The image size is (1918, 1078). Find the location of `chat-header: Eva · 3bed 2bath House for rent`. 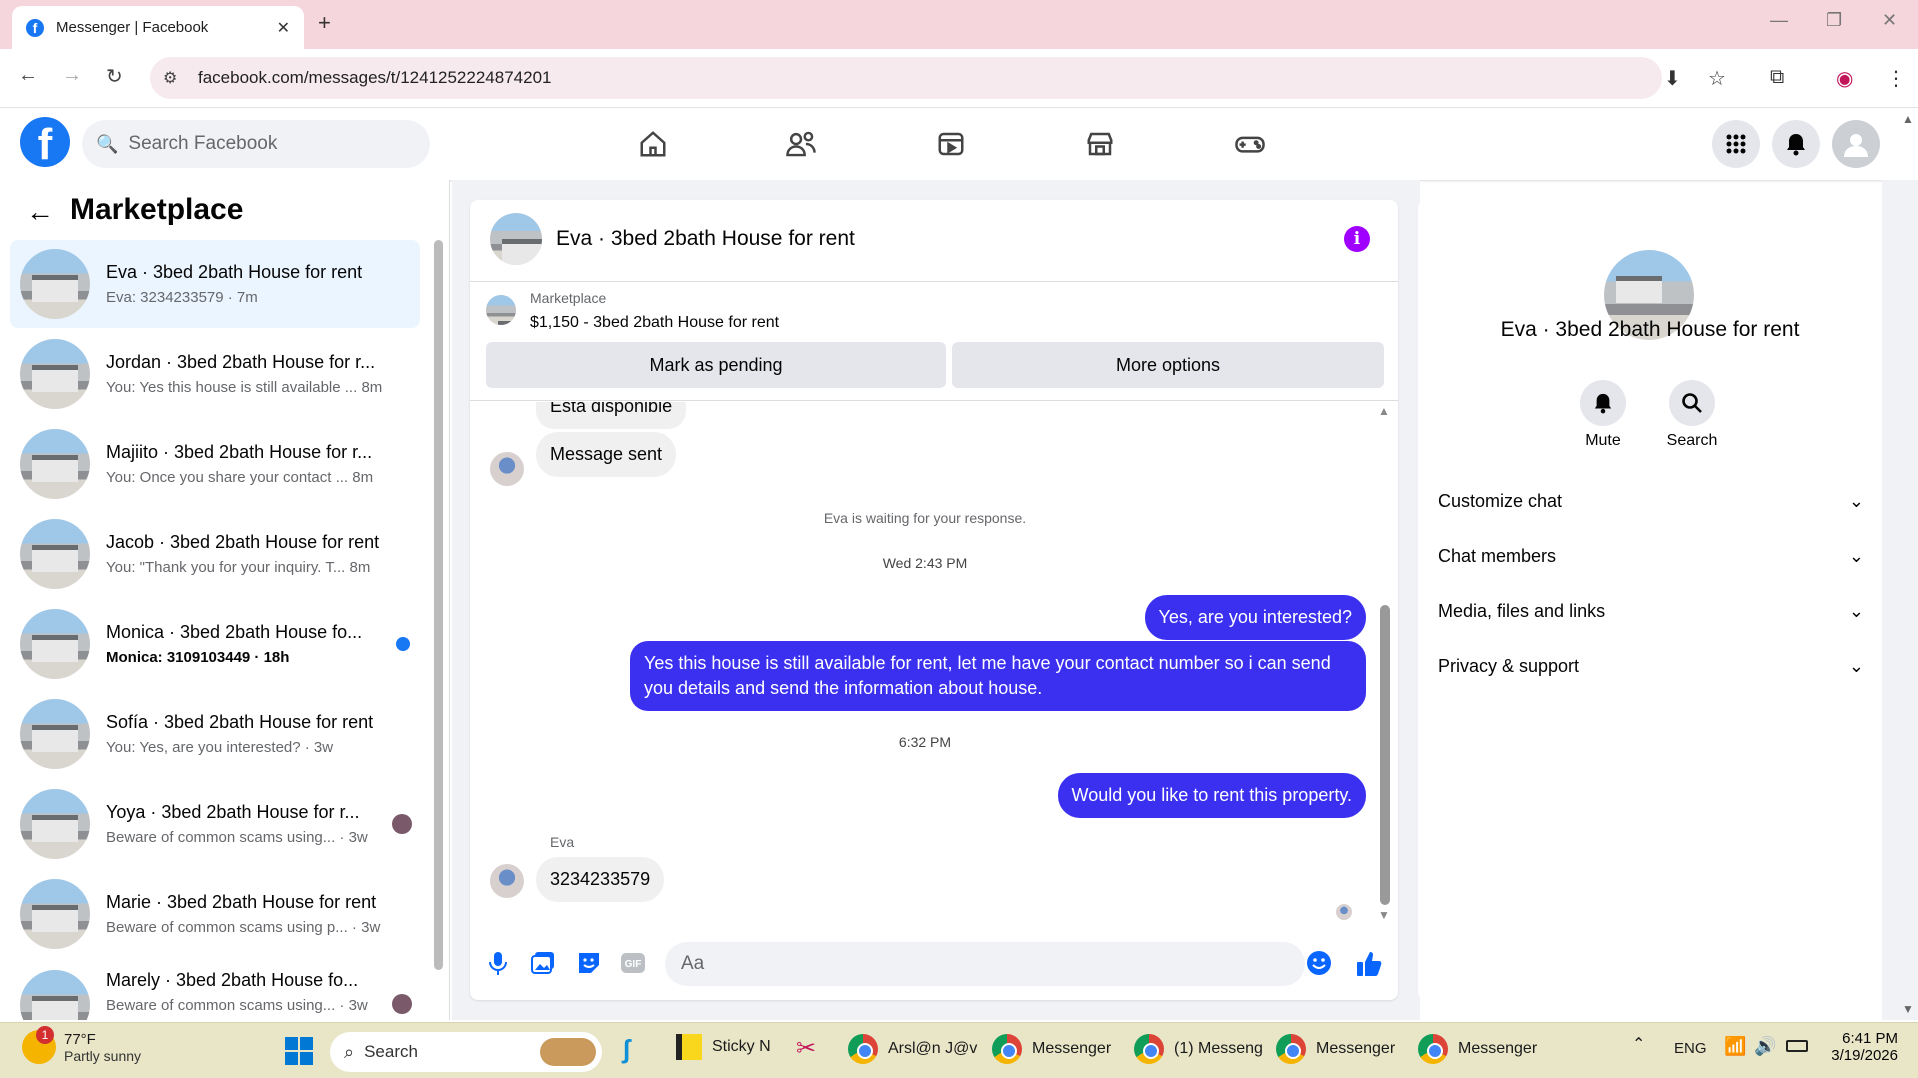

chat-header: Eva · 3bed 2bath House for rent is located at coordinates (672, 239).